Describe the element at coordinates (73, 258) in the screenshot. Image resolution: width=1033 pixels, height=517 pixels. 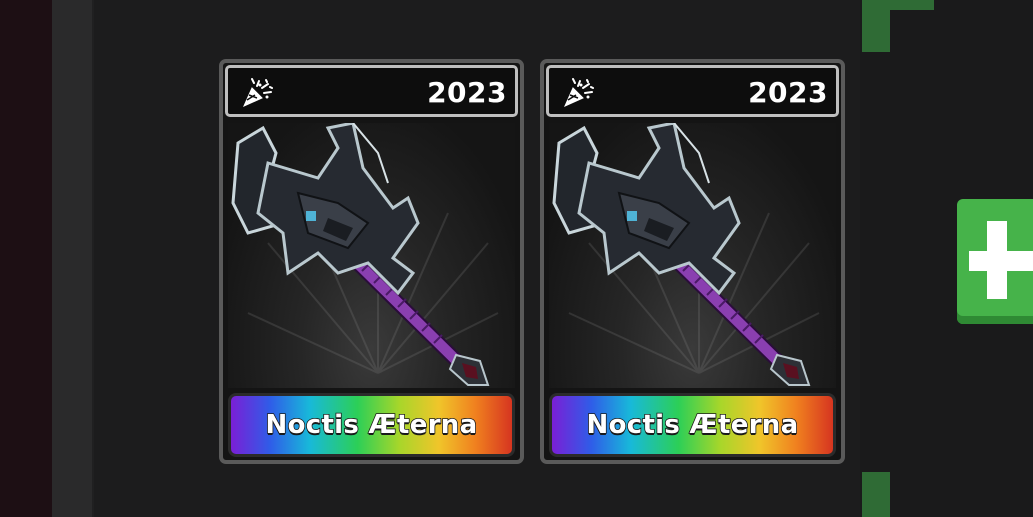
I see `scroll-track` at that location.